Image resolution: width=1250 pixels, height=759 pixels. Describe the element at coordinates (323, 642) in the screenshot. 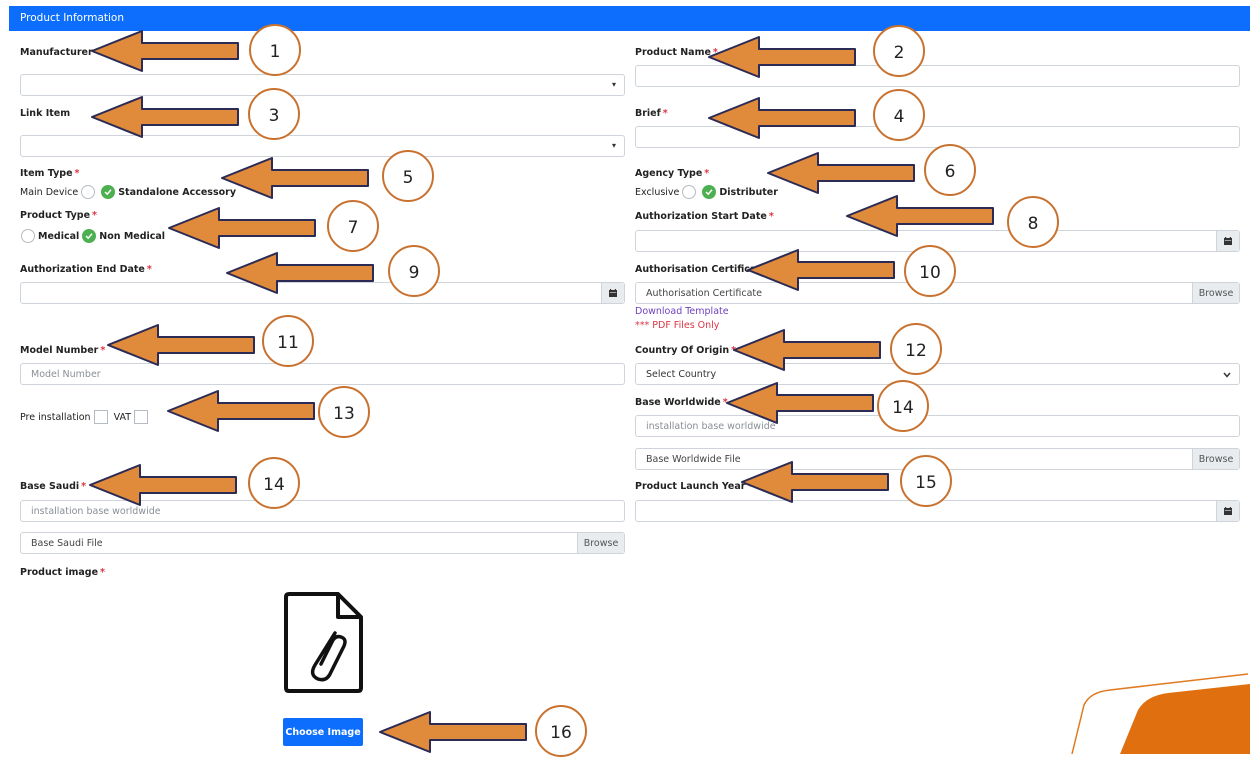

I see `file-attachment-icon` at that location.